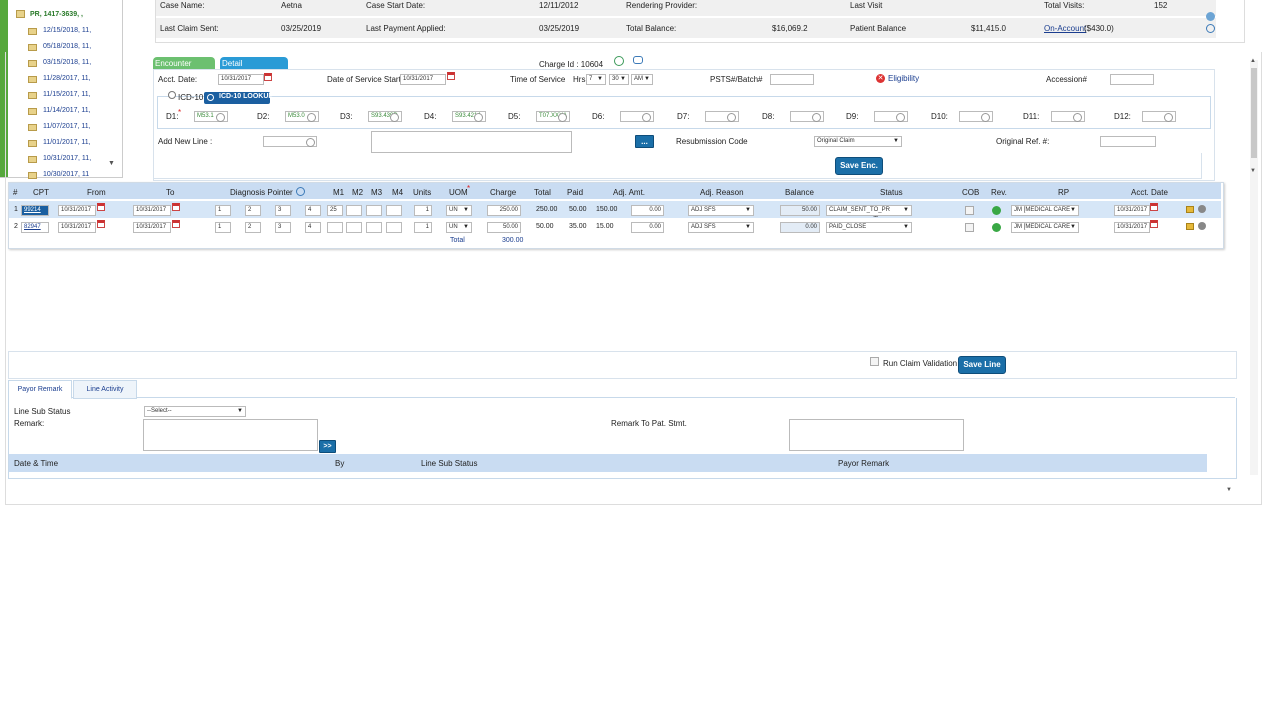 The width and height of the screenshot is (1280, 720). Describe the element at coordinates (642, 79) in the screenshot. I see `ampm-select: AM` at that location.